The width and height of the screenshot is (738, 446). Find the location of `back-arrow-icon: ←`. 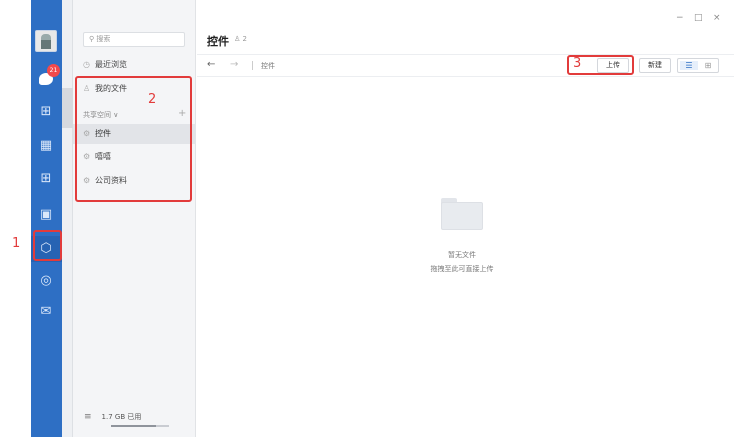

back-arrow-icon: ← is located at coordinates (211, 64).